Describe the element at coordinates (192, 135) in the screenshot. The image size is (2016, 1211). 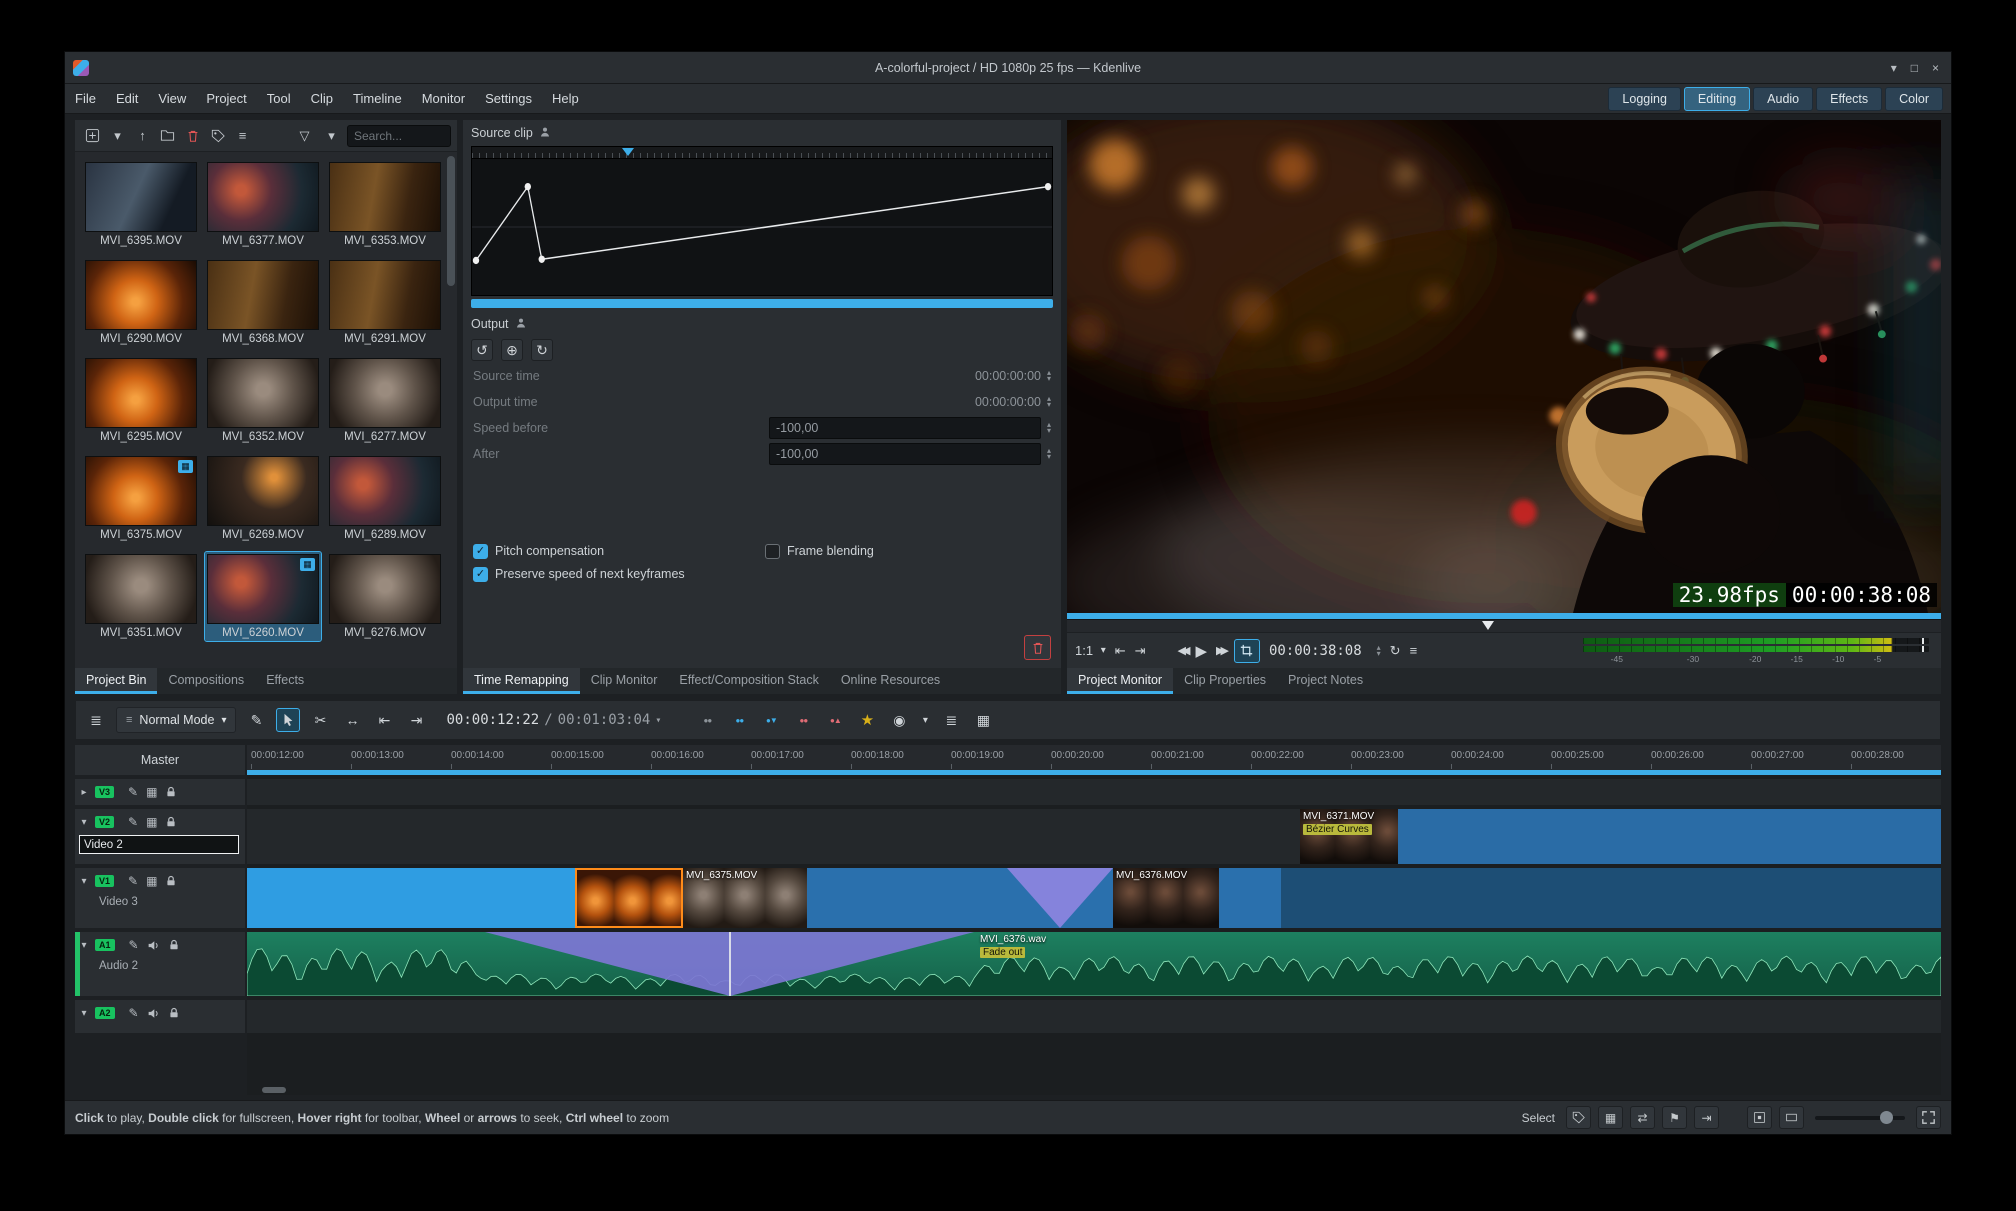
I see `delete-clip-icon` at that location.